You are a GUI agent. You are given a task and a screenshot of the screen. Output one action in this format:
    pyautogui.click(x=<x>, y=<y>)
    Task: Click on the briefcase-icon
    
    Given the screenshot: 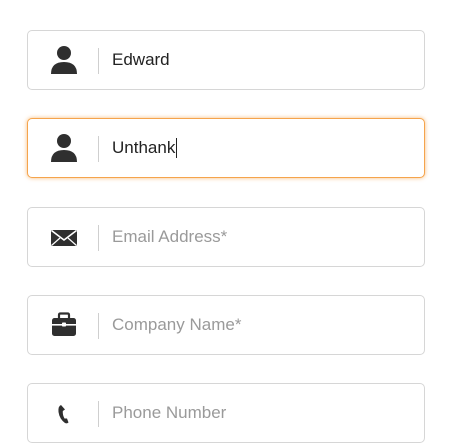 What is the action you would take?
    pyautogui.click(x=64, y=325)
    